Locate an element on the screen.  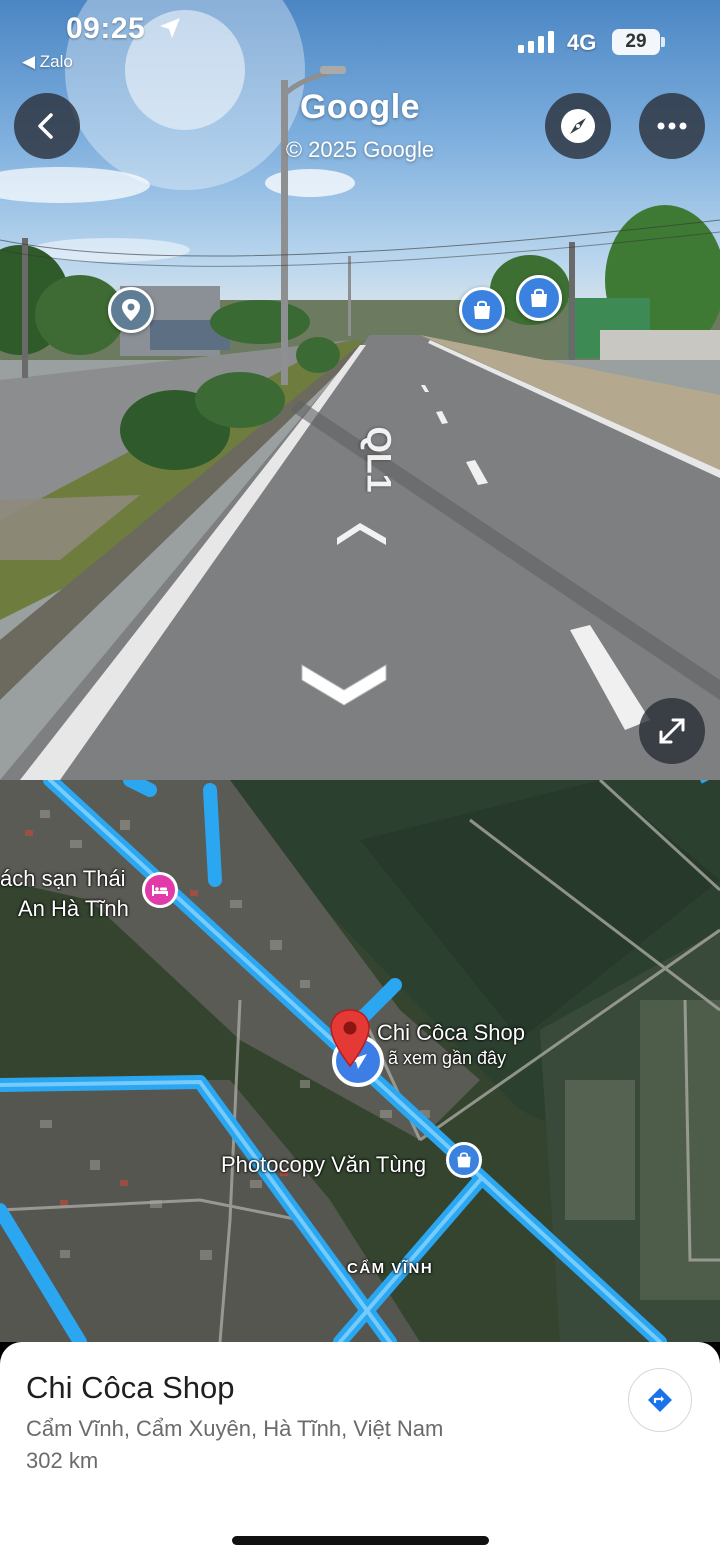
more-options-button is located at coordinates (672, 126).